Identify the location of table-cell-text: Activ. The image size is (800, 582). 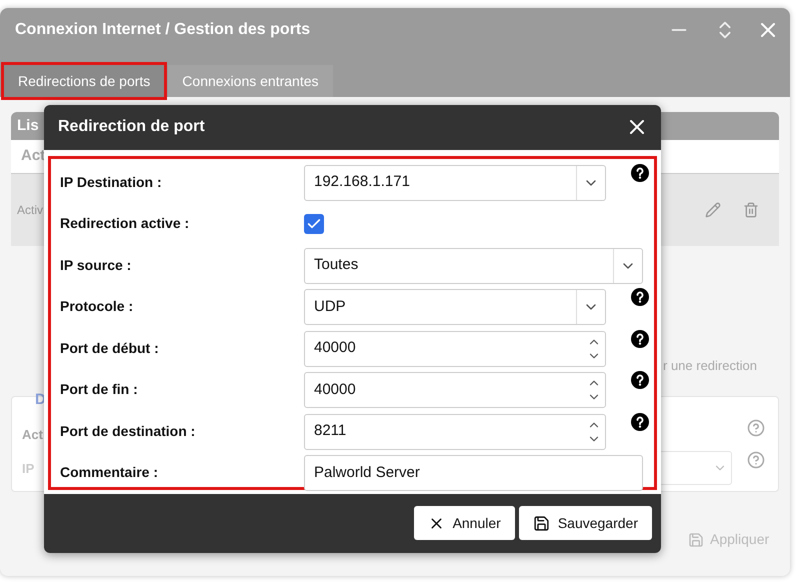
(30, 210).